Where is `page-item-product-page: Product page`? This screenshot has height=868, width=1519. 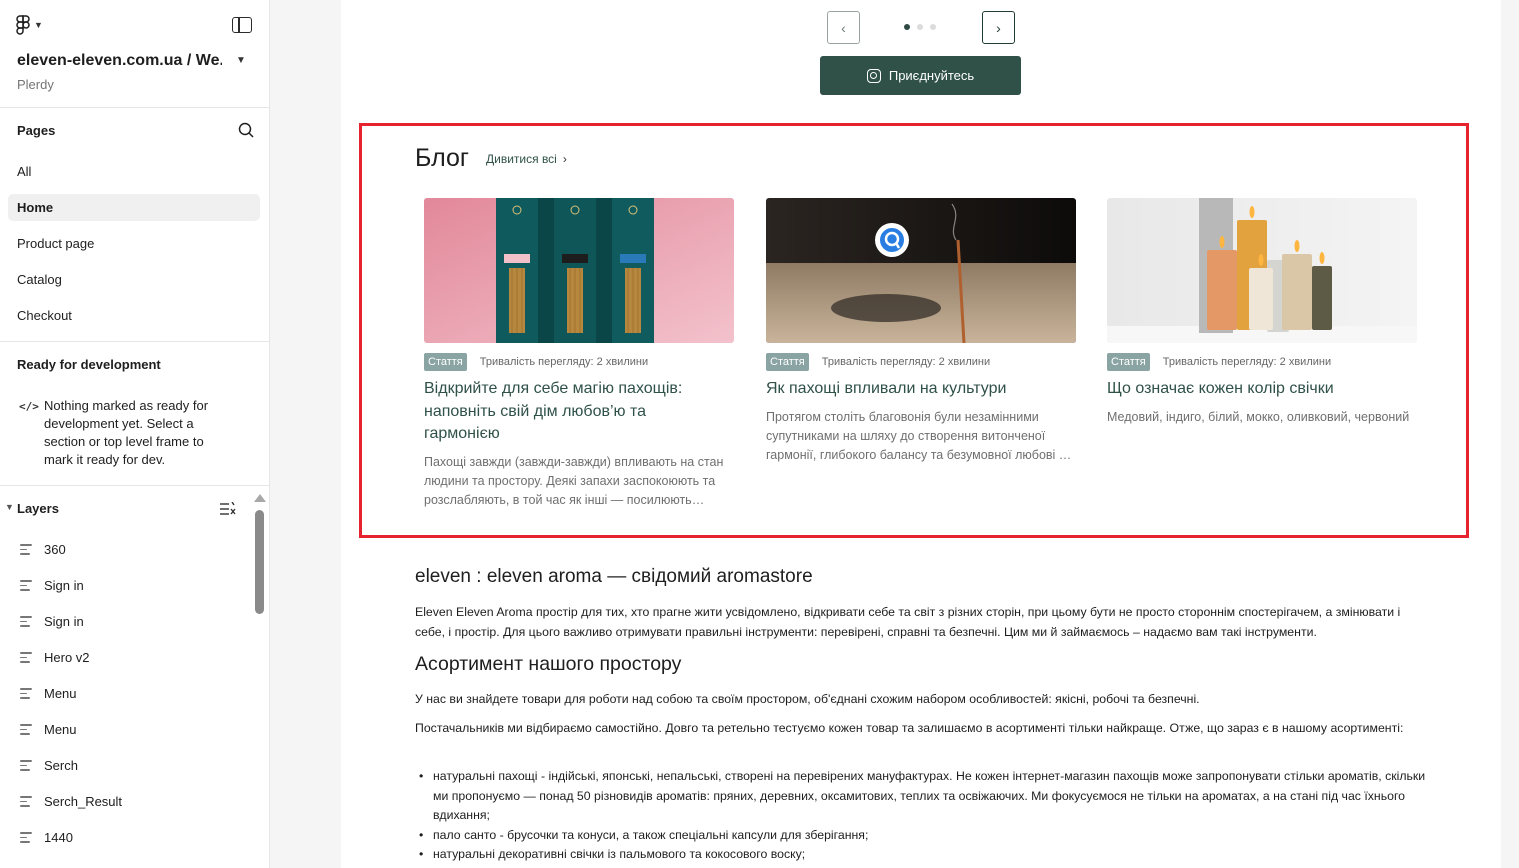
page-item-product-page: Product page is located at coordinates (134, 243).